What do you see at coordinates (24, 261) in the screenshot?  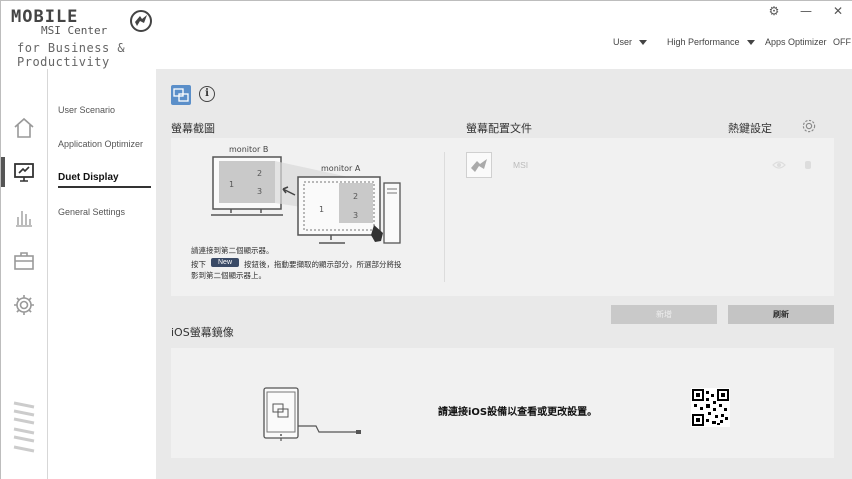 I see `toolbox-icon` at bounding box center [24, 261].